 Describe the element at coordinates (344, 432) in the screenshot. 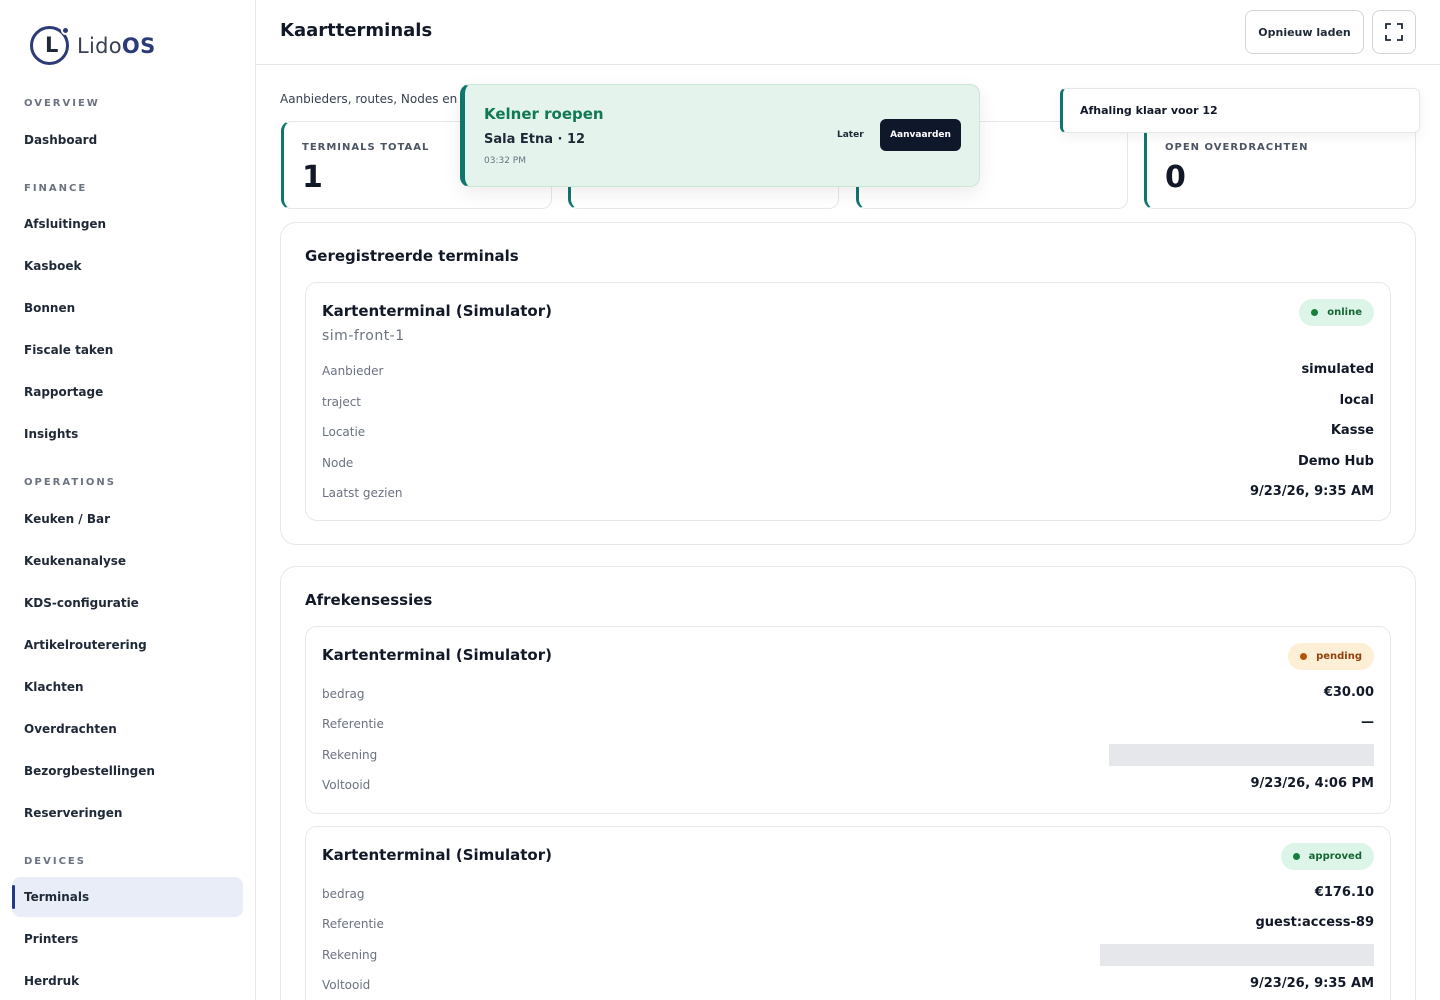

I see `row-label-locatie: Locatie` at that location.